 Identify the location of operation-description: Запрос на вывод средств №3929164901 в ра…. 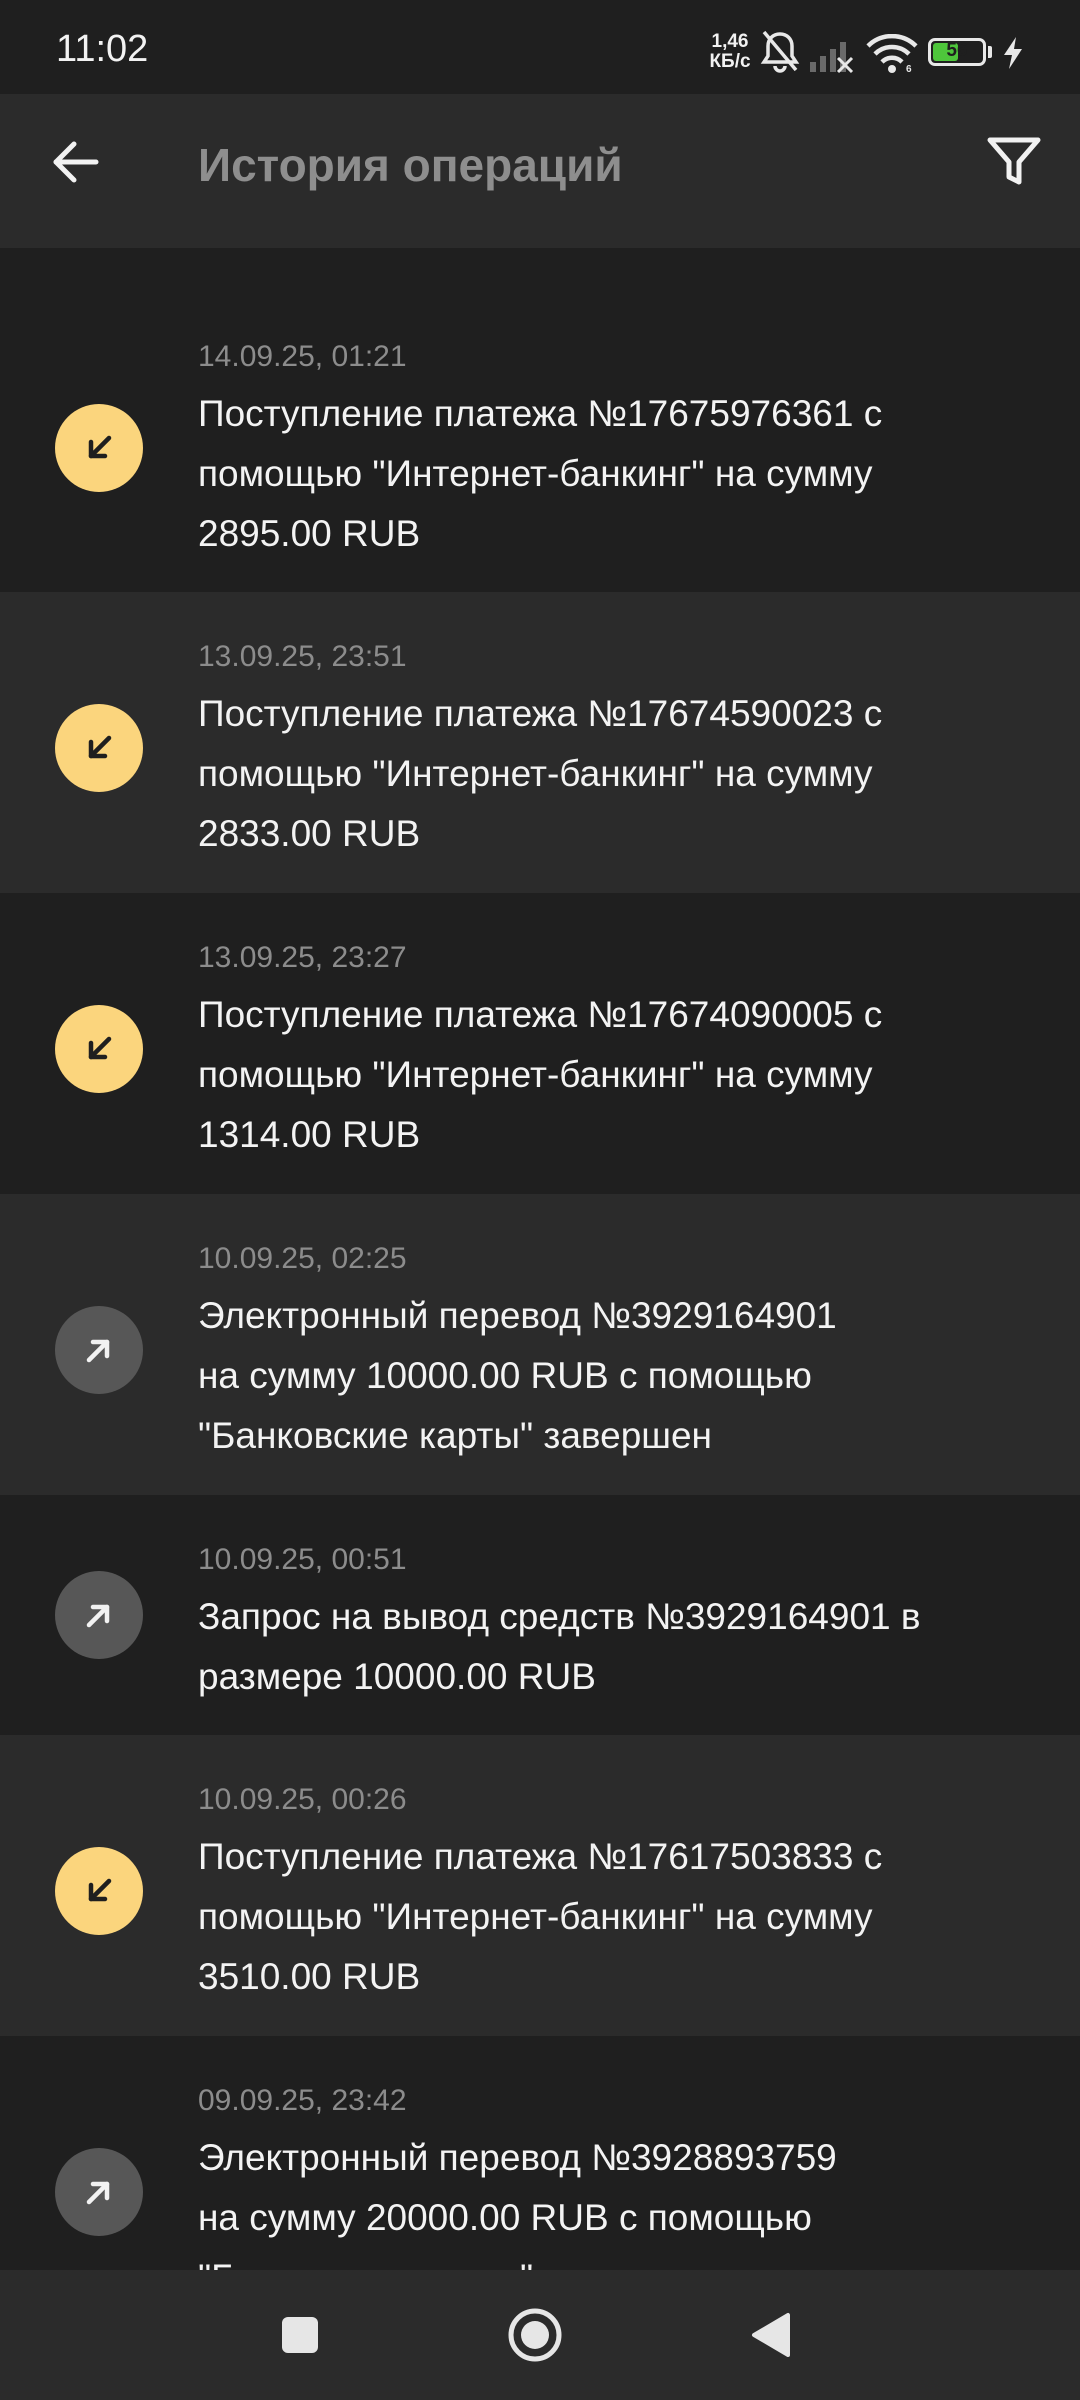
(559, 1646).